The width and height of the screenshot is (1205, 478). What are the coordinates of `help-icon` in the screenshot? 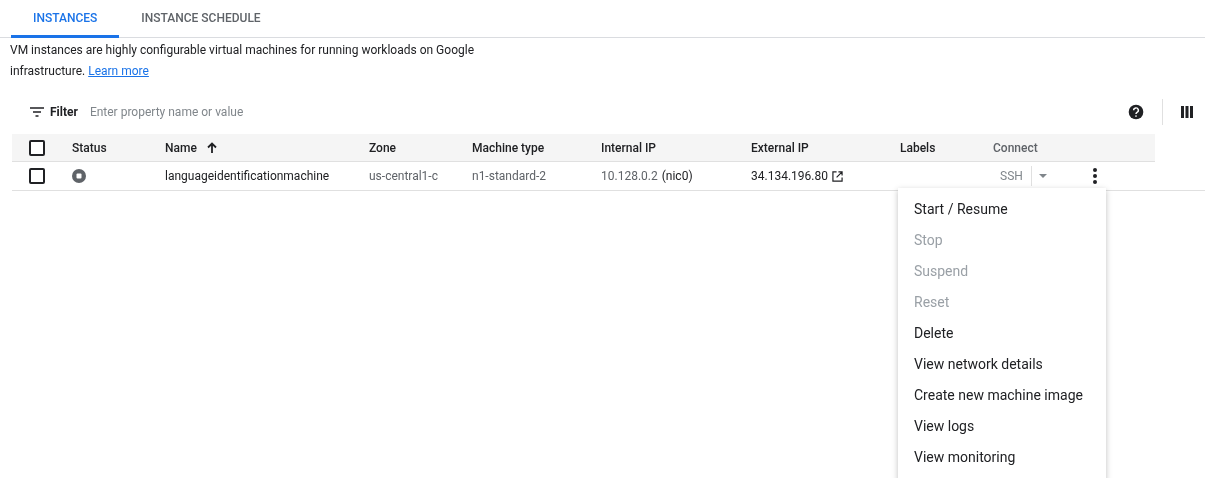 It's located at (1136, 112).